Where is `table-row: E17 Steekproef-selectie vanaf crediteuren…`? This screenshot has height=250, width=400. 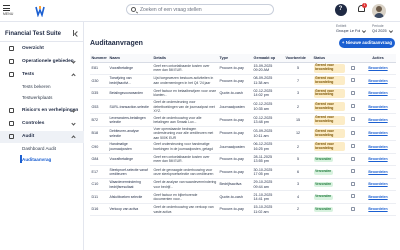 table-row: E17 Steekproef-selectie vanaf crediteuren… is located at coordinates (243, 172).